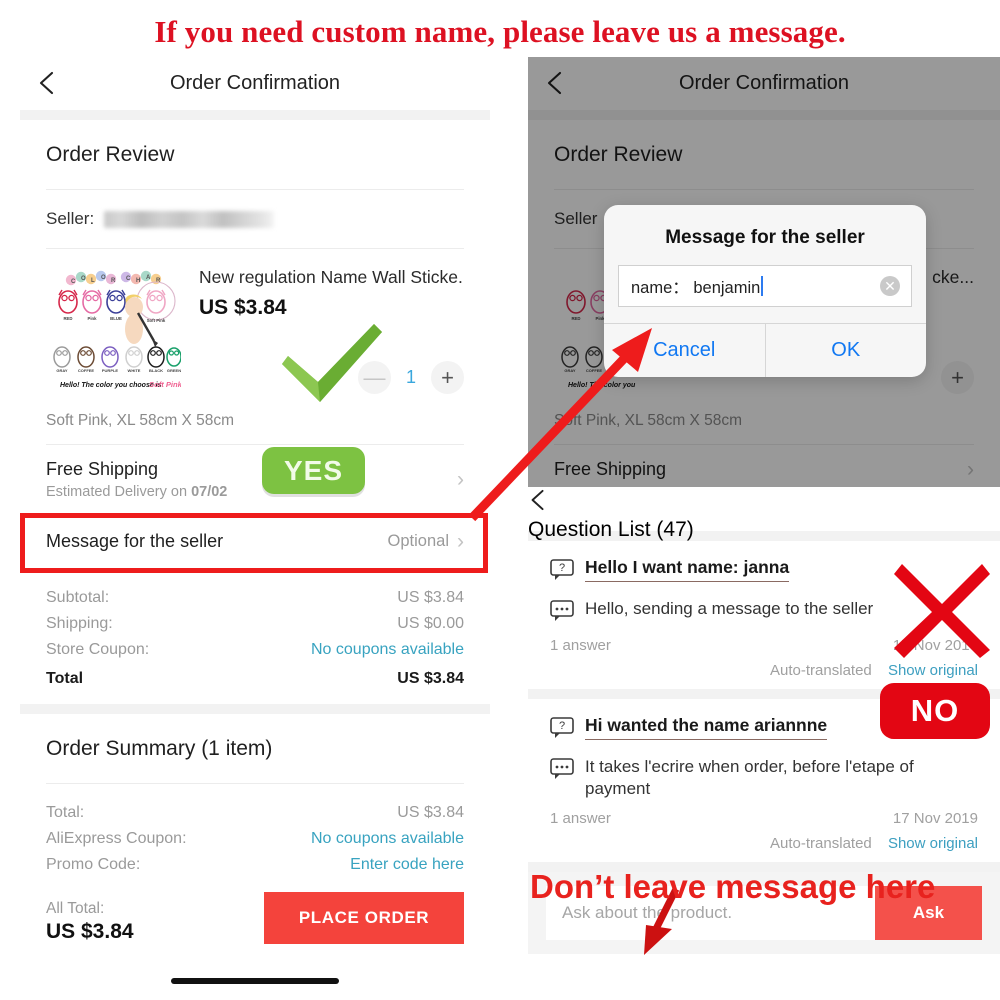 This screenshot has height=1000, width=1000. What do you see at coordinates (116, 838) in the screenshot?
I see `summary-label: AliExpress Coupon:` at bounding box center [116, 838].